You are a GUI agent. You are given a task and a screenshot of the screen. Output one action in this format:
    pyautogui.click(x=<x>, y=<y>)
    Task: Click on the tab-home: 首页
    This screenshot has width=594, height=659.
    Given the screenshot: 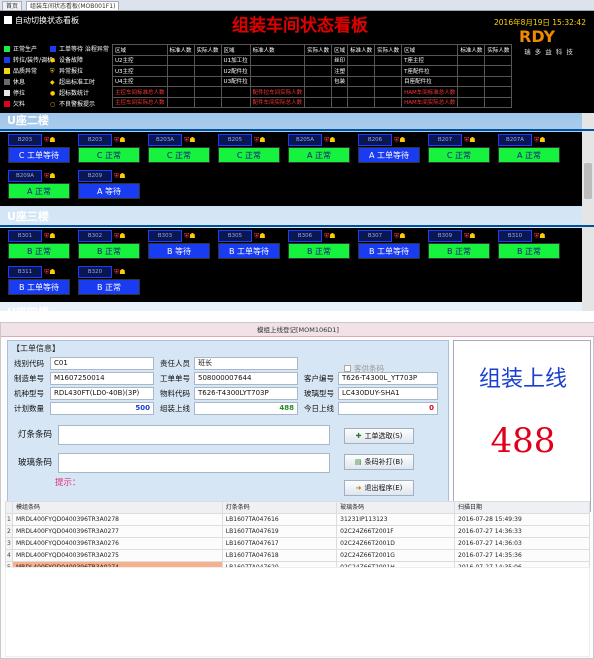 What is the action you would take?
    pyautogui.click(x=12, y=6)
    